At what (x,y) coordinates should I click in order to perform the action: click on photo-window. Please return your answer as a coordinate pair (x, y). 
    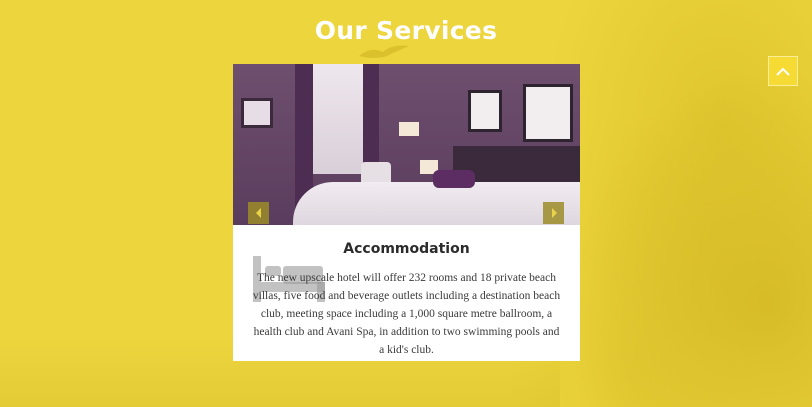
    Looking at the image, I should click on (337, 119).